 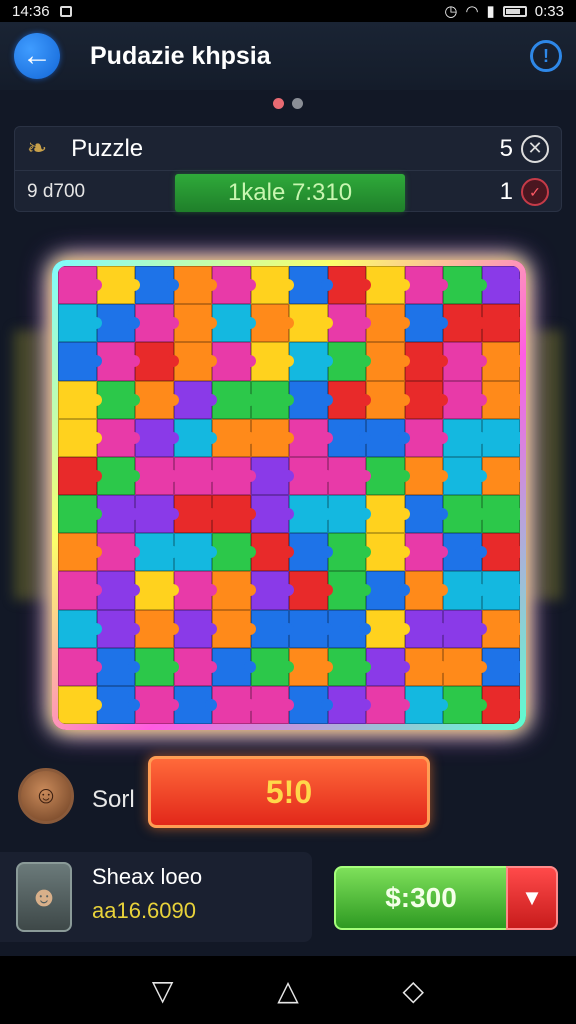 What do you see at coordinates (288, 990) in the screenshot?
I see `nav-home-icon: △` at bounding box center [288, 990].